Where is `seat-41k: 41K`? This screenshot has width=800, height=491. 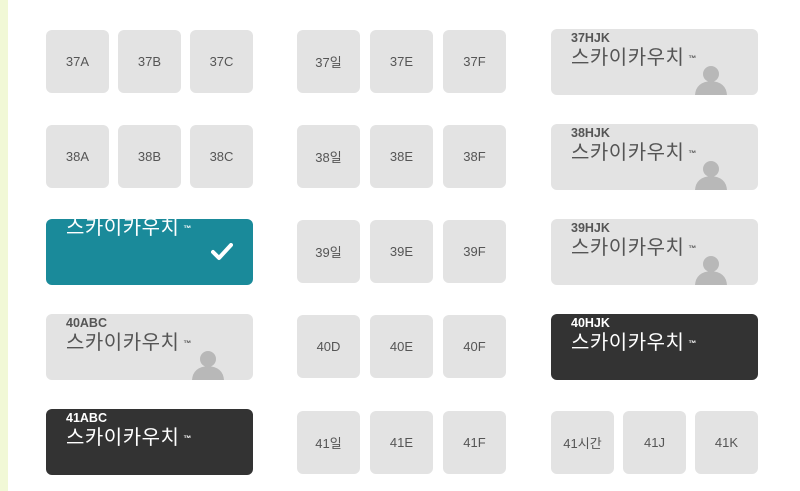 seat-41k: 41K is located at coordinates (726, 442).